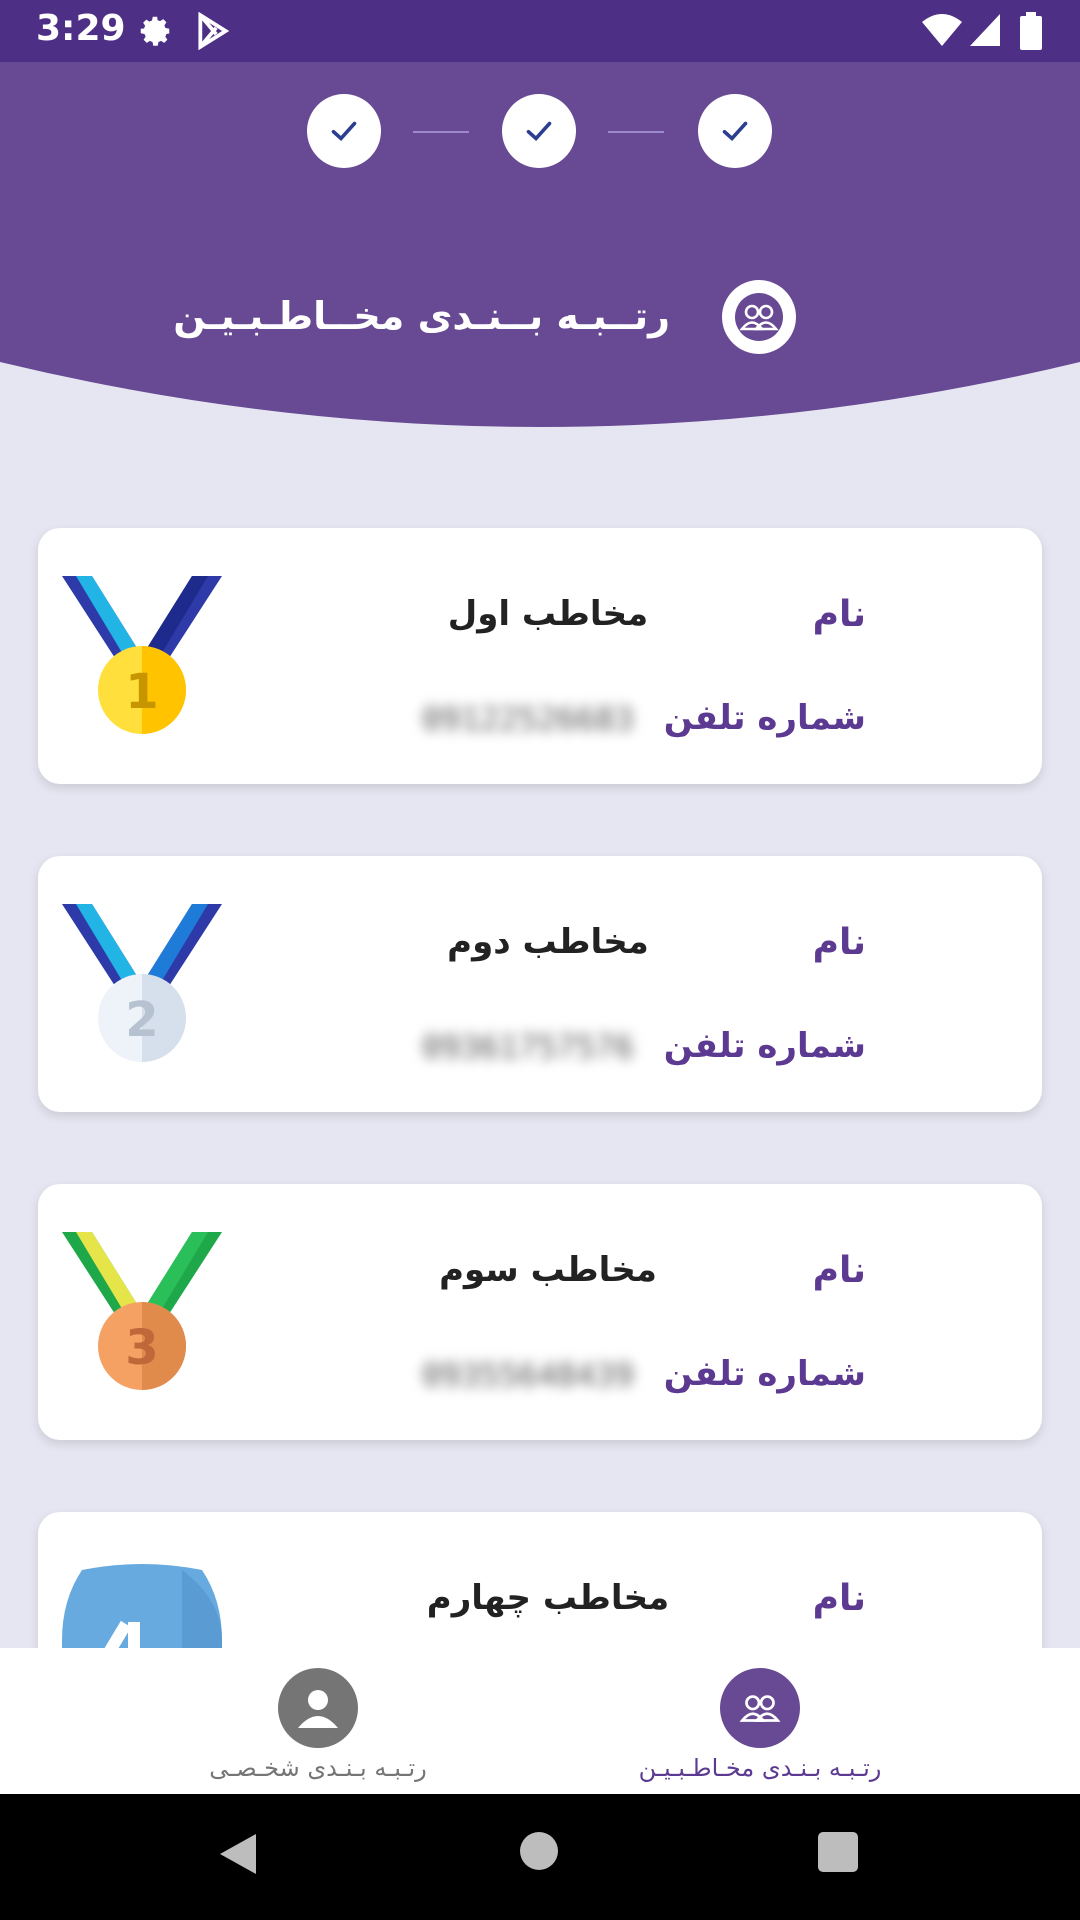  I want to click on signal-icon, so click(985, 30).